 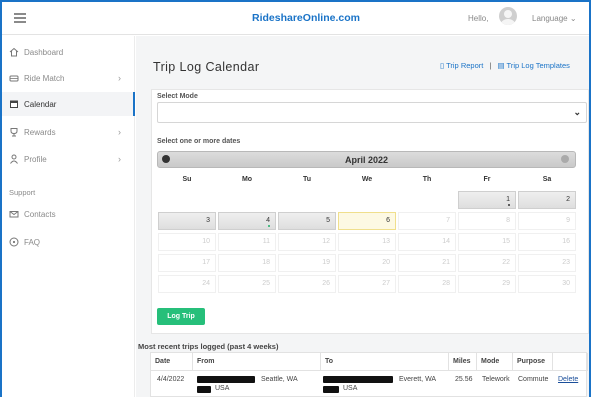 What do you see at coordinates (68, 214) in the screenshot?
I see `sidebar-item-contacts: Contacts` at bounding box center [68, 214].